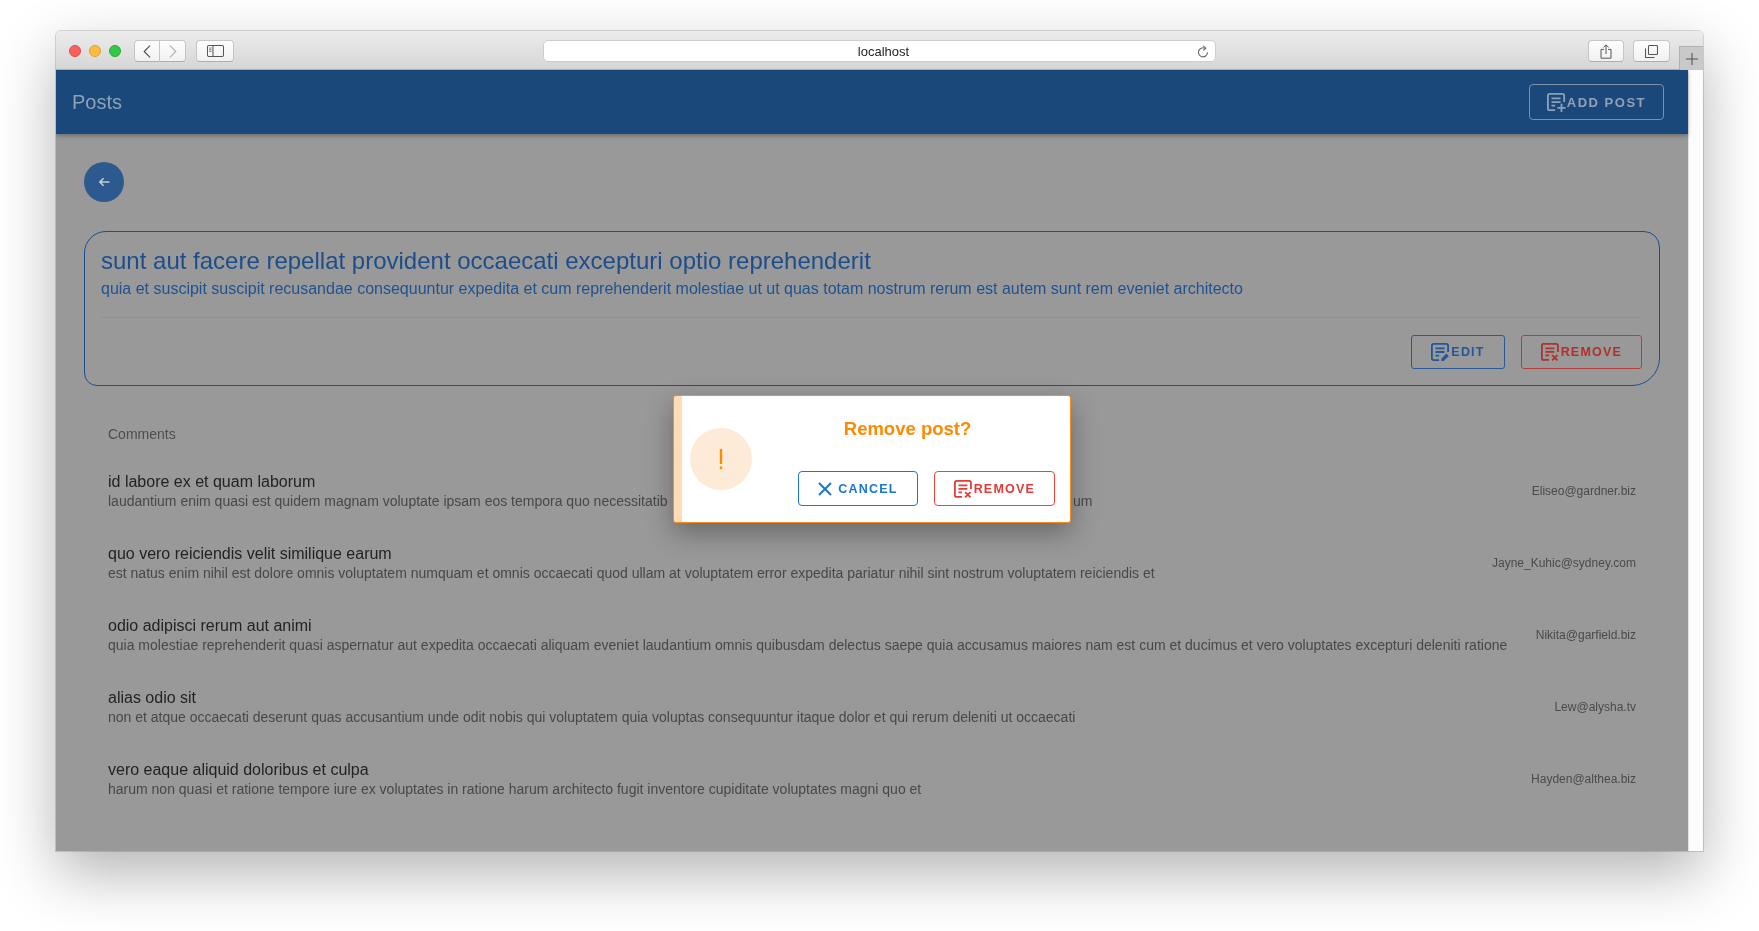 The width and height of the screenshot is (1759, 931). I want to click on sidebar-icon, so click(215, 51).